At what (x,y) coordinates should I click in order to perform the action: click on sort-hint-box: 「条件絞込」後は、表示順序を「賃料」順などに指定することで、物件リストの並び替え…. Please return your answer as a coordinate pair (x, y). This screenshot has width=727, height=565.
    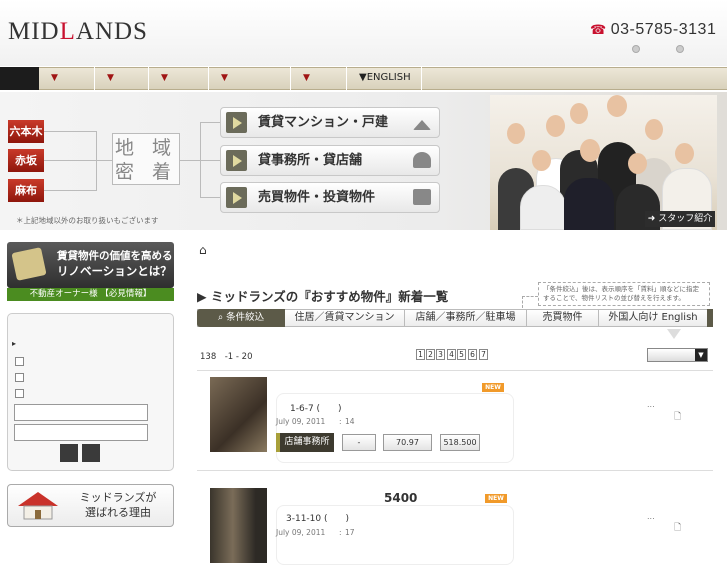
    Looking at the image, I should click on (624, 294).